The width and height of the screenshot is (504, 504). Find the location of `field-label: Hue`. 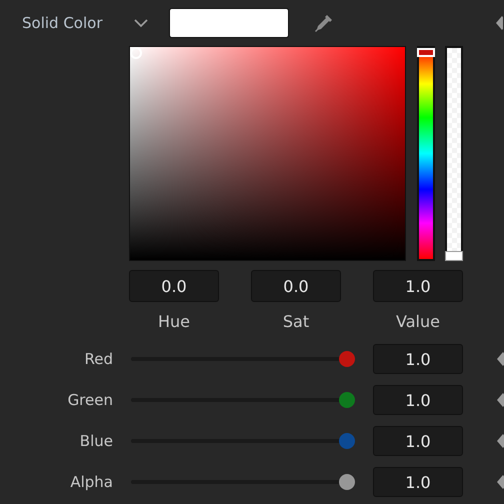

field-label: Hue is located at coordinates (174, 322).